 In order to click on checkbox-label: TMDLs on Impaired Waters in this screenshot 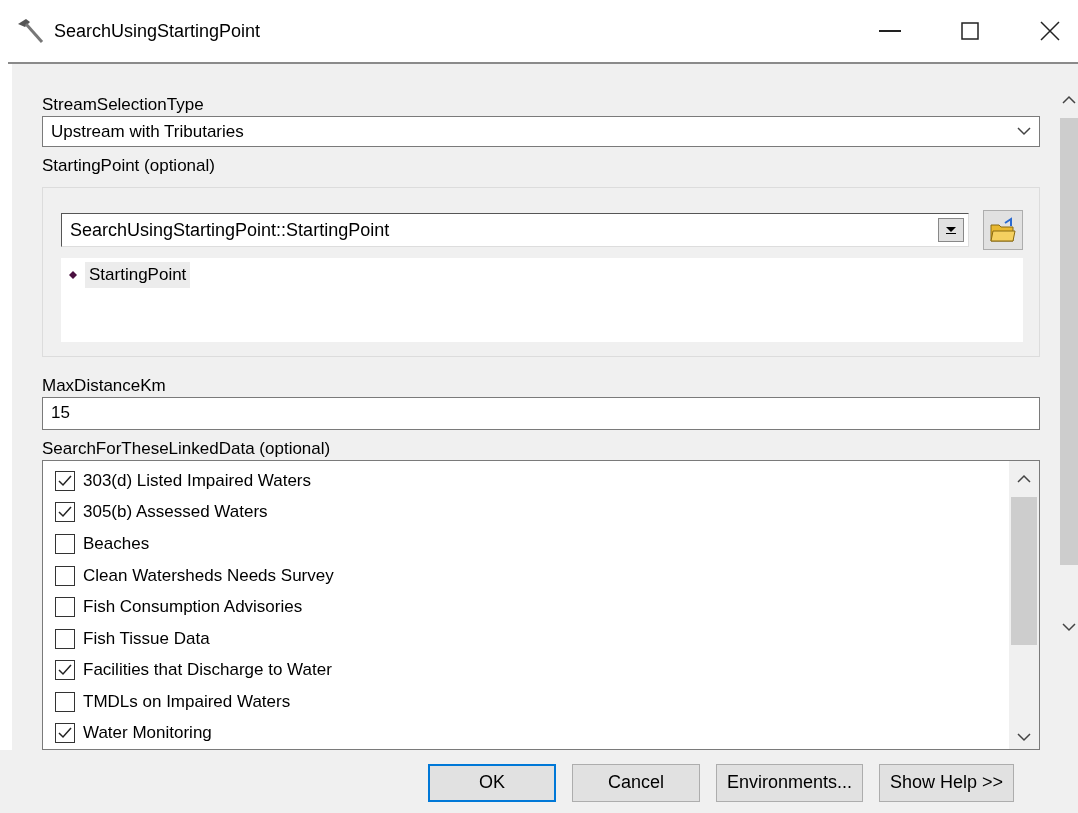, I will do `click(187, 701)`.